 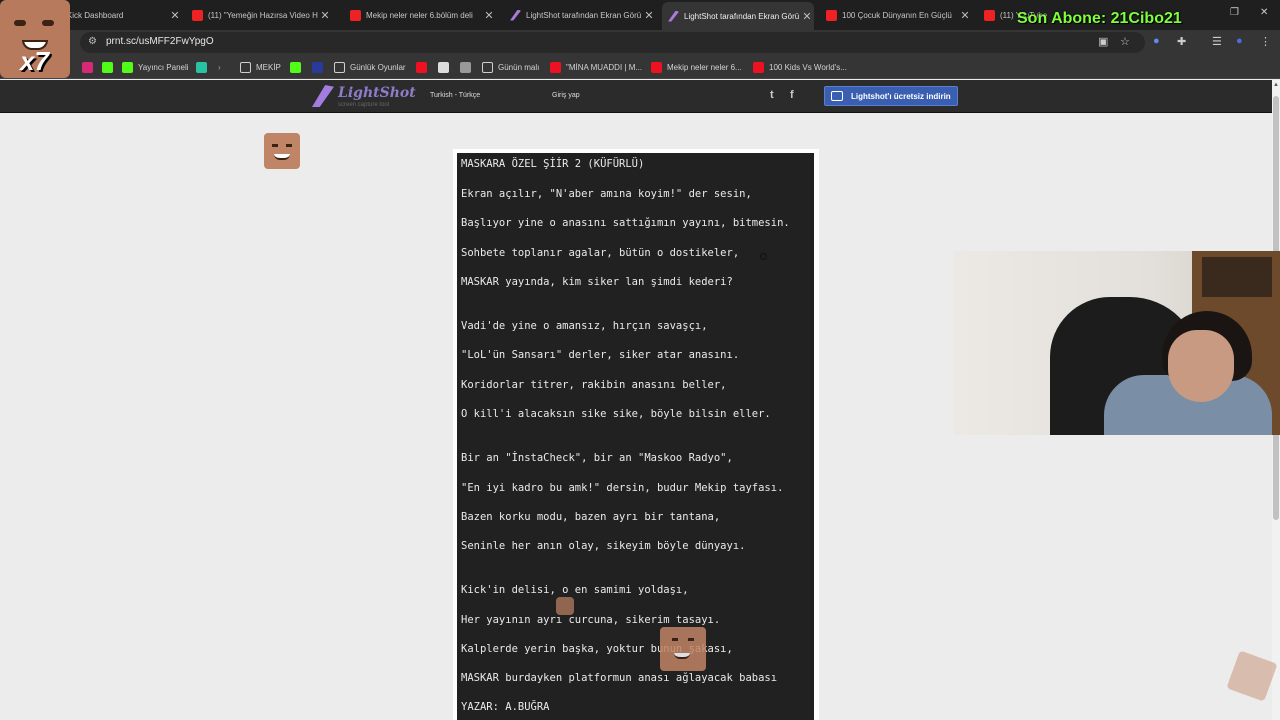 What do you see at coordinates (1156, 41) in the screenshot?
I see `extension-icon: ●` at bounding box center [1156, 41].